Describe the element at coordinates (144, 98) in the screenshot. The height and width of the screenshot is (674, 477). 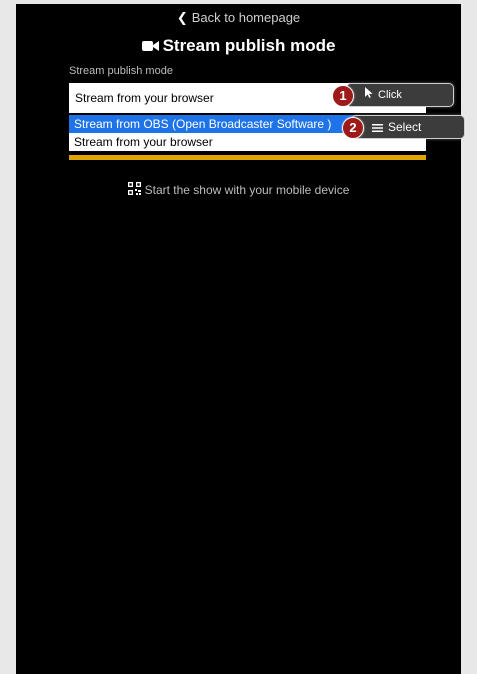
I see `stream-mode-selected-value: Stream from your browser` at that location.